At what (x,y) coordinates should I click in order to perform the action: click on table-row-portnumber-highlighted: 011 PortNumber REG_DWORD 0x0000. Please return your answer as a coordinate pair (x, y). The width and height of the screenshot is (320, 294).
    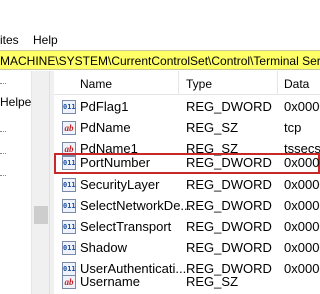
    Looking at the image, I should click on (187, 163).